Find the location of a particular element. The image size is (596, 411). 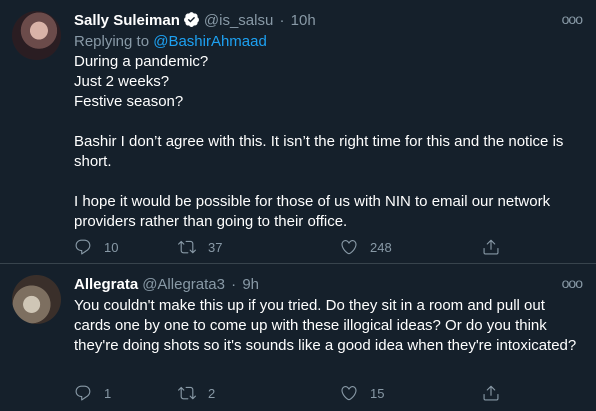

retweet-count: 37 is located at coordinates (215, 247).